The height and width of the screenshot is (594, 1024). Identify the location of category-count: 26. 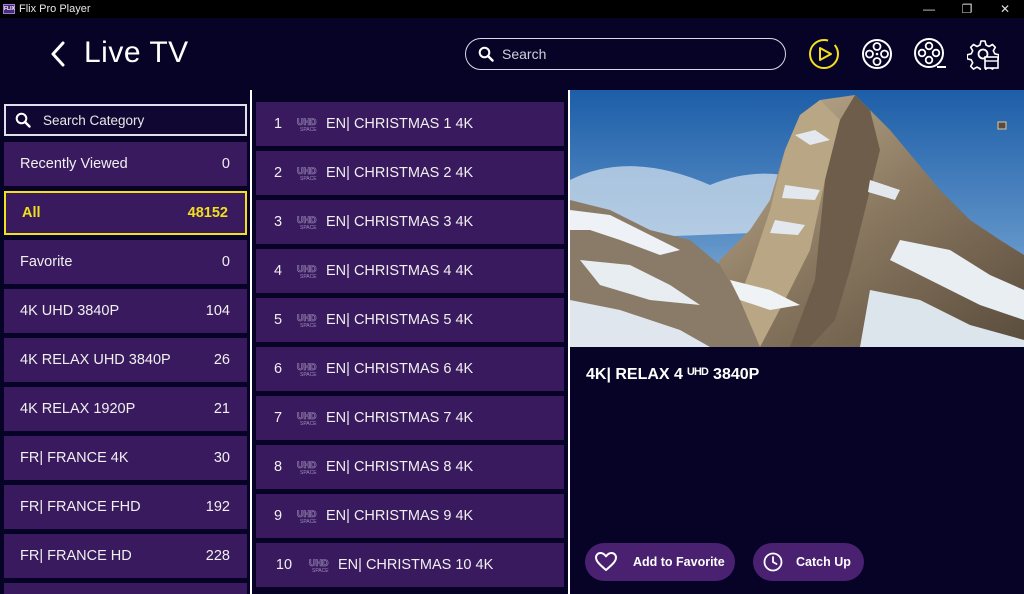
(221, 360).